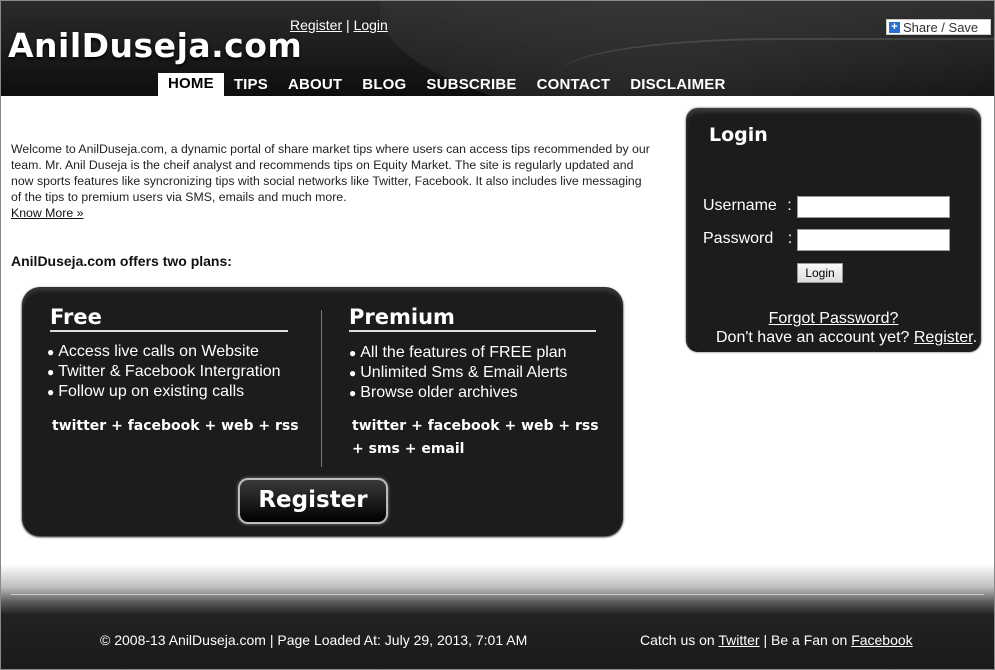 This screenshot has height=670, width=995. I want to click on signup-prompt: Don't have an account yet? Register., so click(846, 338).